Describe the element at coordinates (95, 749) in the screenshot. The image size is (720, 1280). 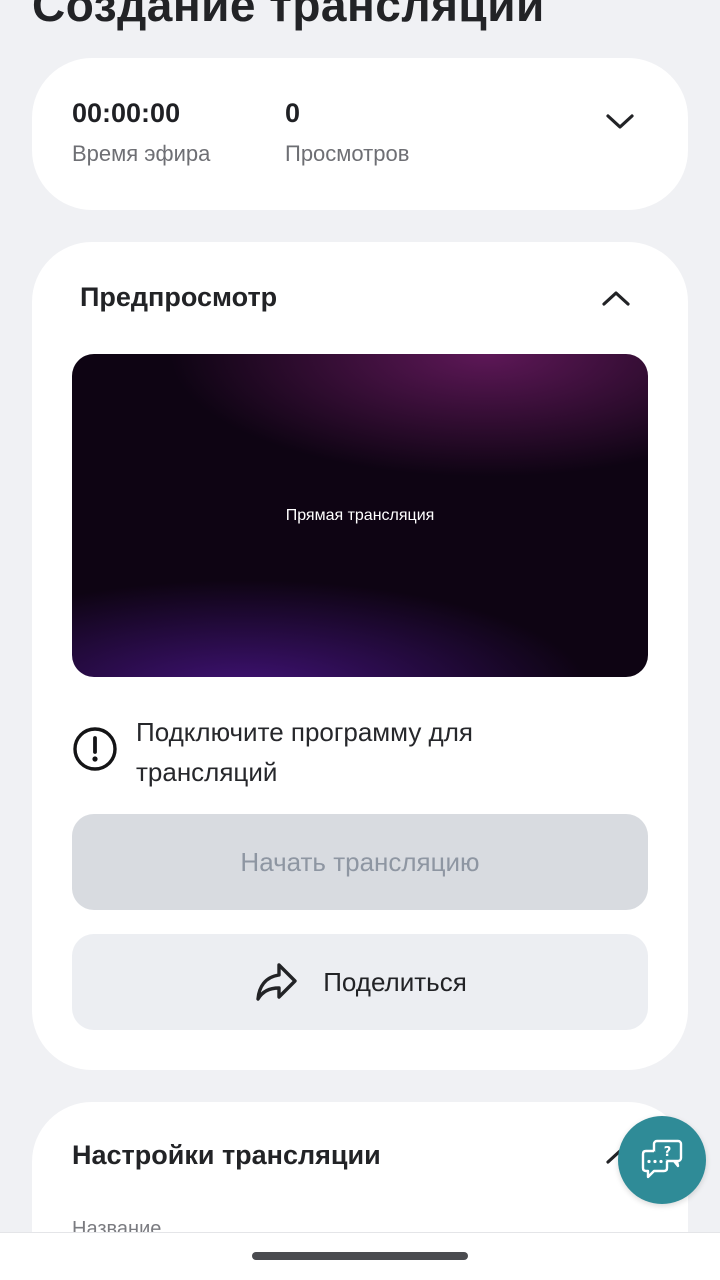
I see `exclamation-circle-icon` at that location.